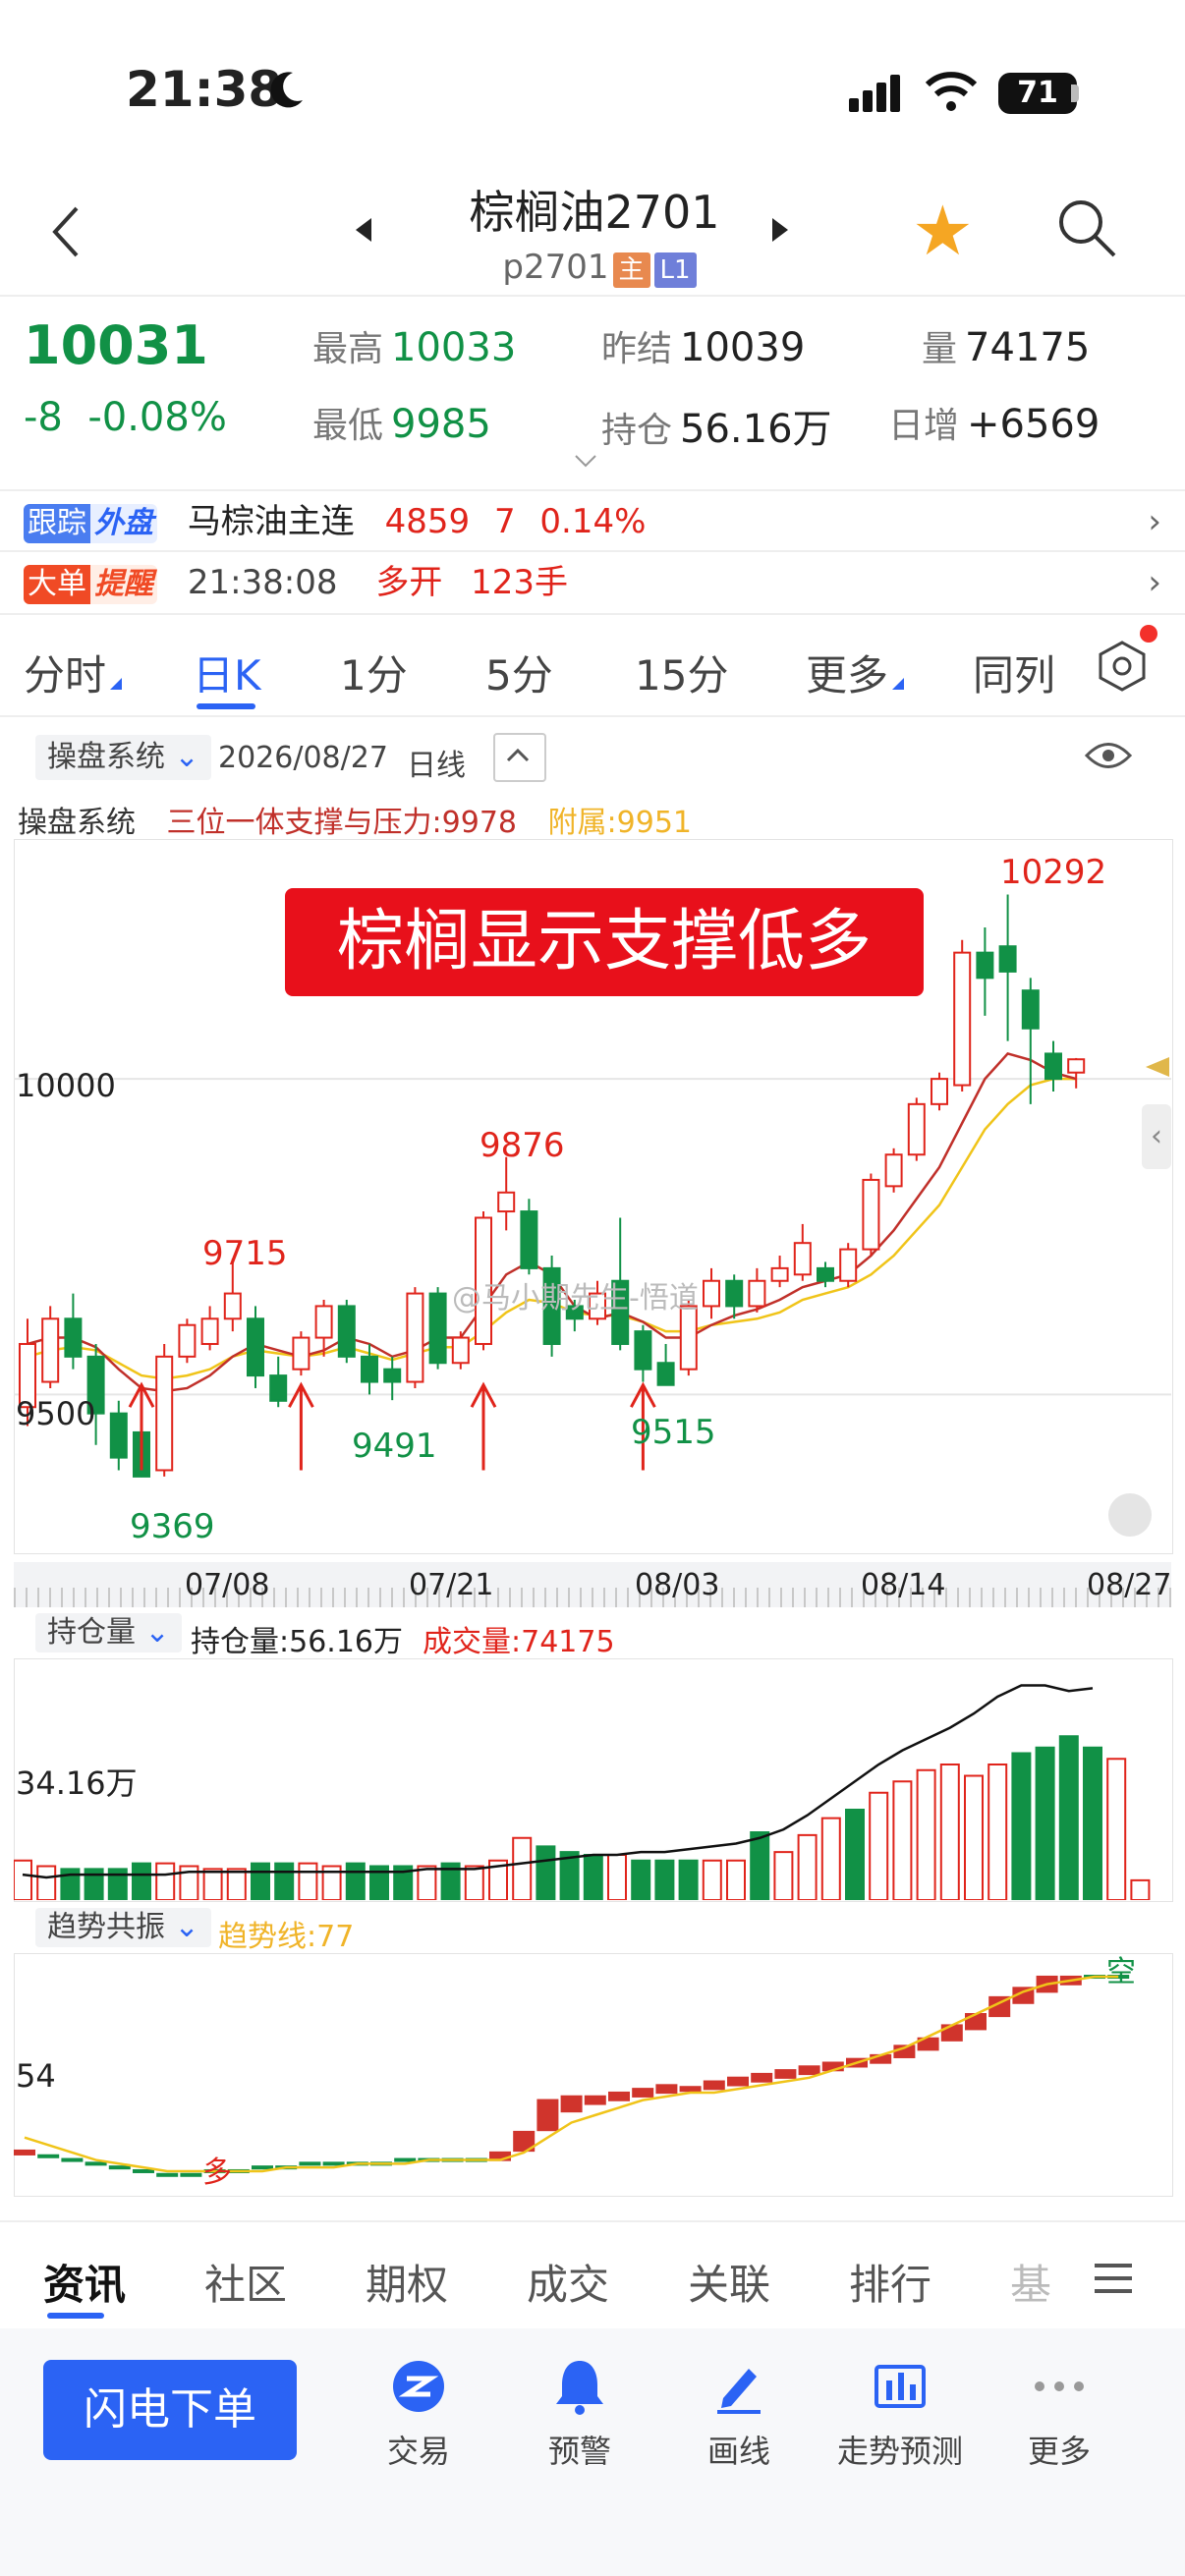 This screenshot has height=2576, width=1185. What do you see at coordinates (943, 230) in the screenshot?
I see `favorite-star-icon: ★` at bounding box center [943, 230].